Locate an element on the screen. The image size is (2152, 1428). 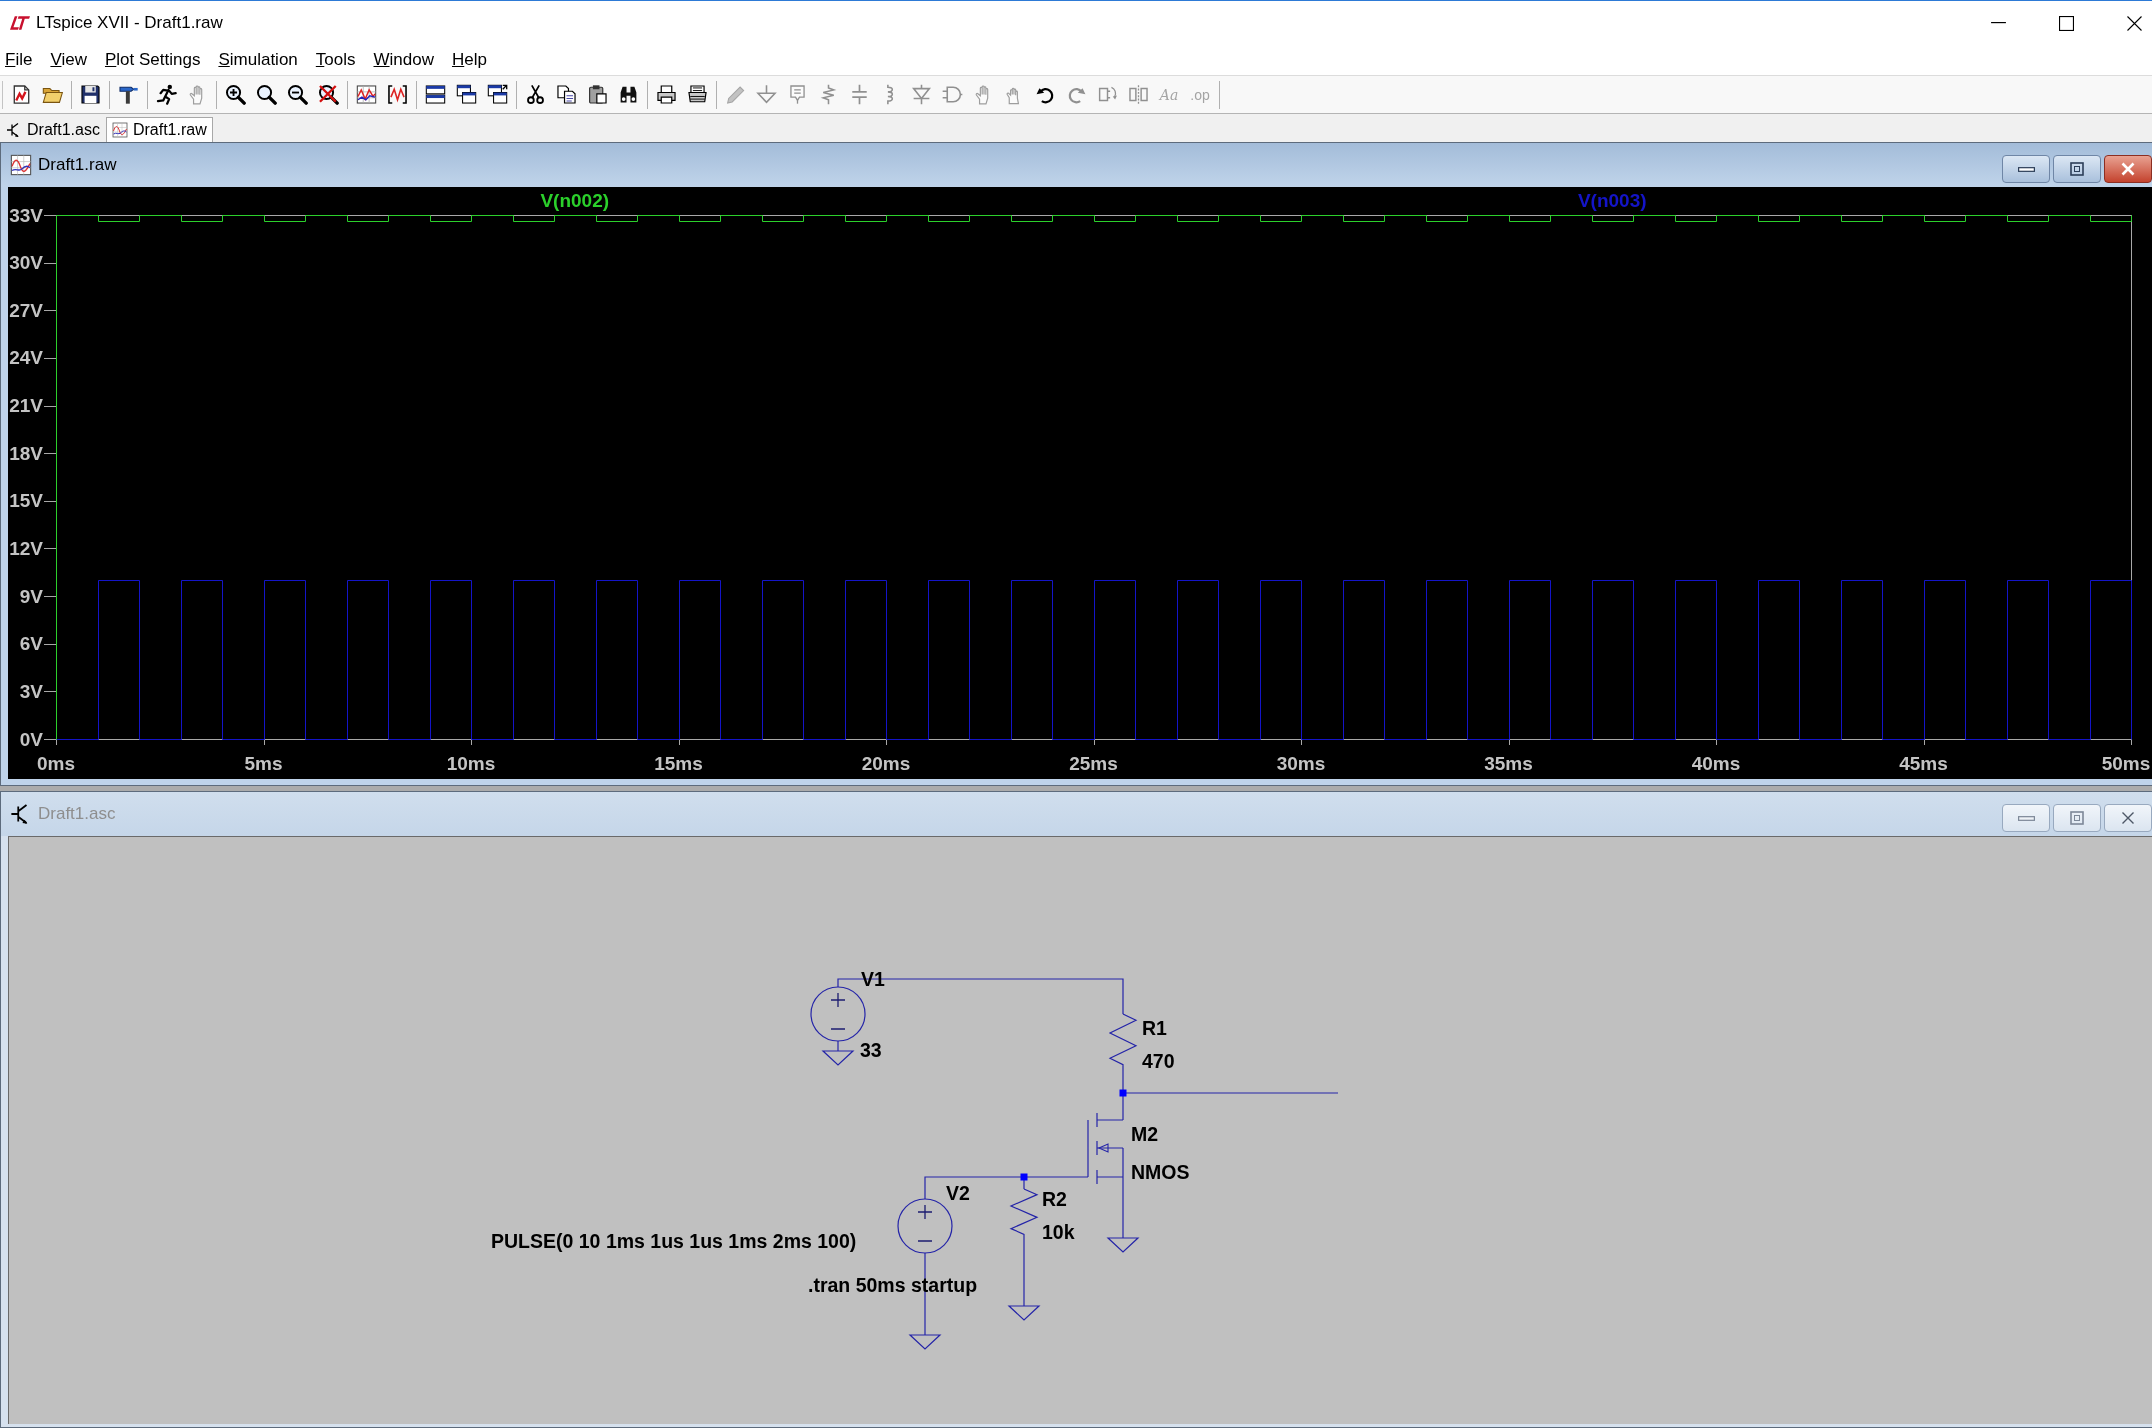
menu-item: Window is located at coordinates (403, 60).